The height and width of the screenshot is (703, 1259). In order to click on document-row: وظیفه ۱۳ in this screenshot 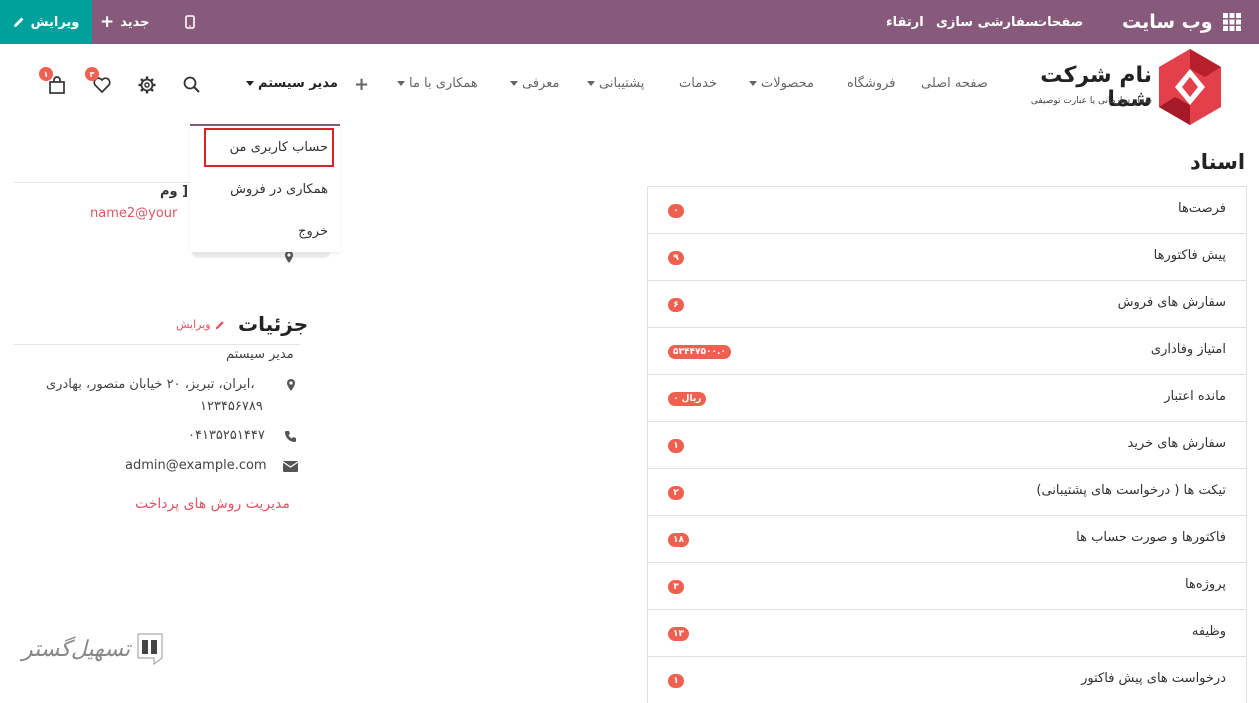, I will do `click(947, 633)`.